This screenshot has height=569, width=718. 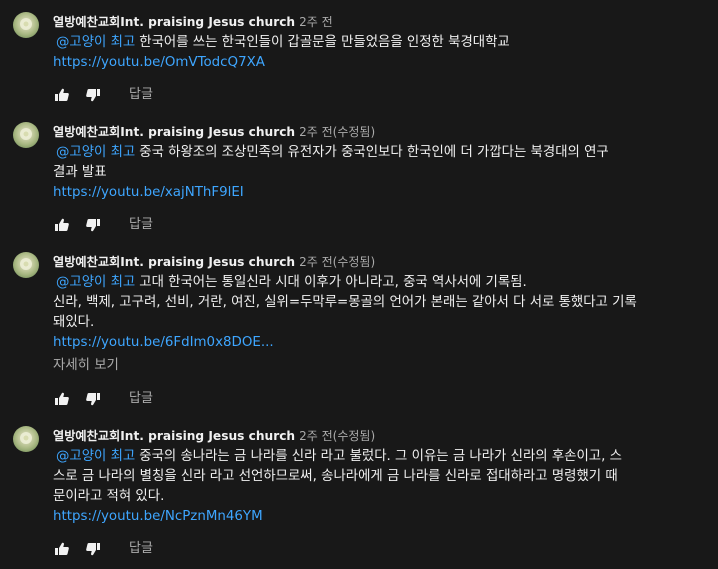 What do you see at coordinates (86, 366) in the screenshot?
I see `read-more-button: 자세히 보기` at bounding box center [86, 366].